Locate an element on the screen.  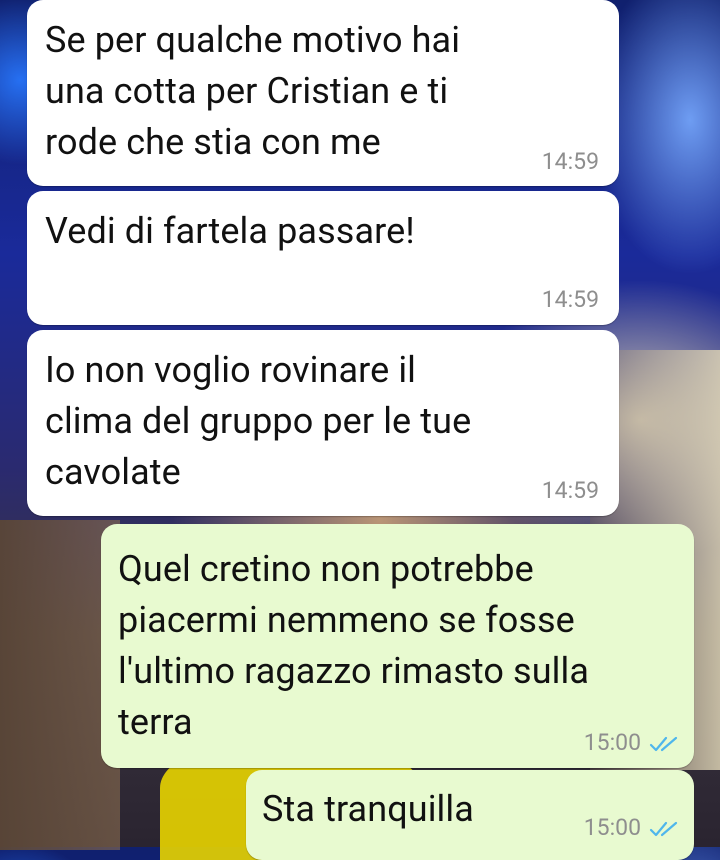
message-bubble-incoming: Vedi di fartela passare! 14:59 is located at coordinates (323, 258).